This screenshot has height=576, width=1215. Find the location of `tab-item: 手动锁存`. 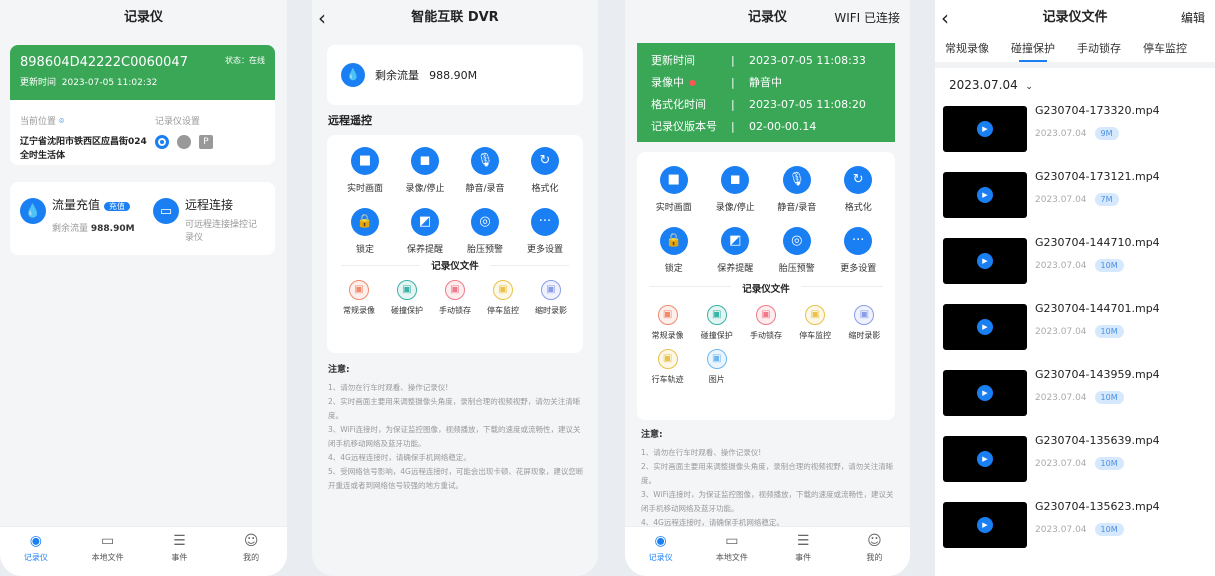

tab-item: 手动锁存 is located at coordinates (1099, 49).